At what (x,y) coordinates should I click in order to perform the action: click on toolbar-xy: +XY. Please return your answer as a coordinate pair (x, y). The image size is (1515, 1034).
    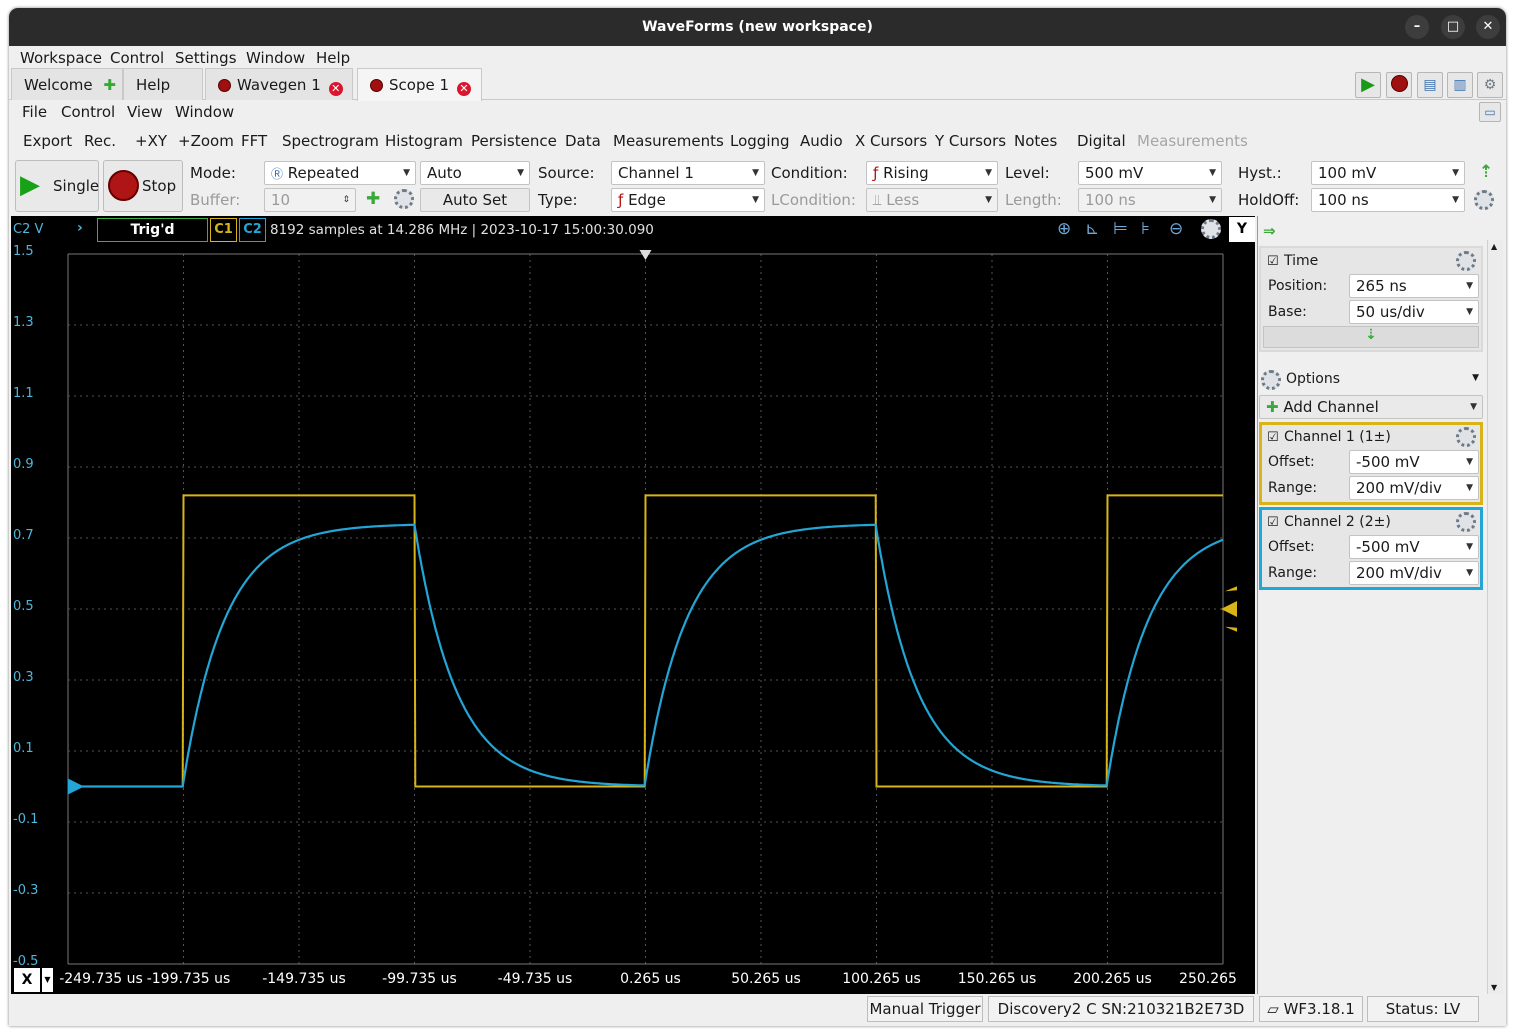
    Looking at the image, I should click on (151, 141).